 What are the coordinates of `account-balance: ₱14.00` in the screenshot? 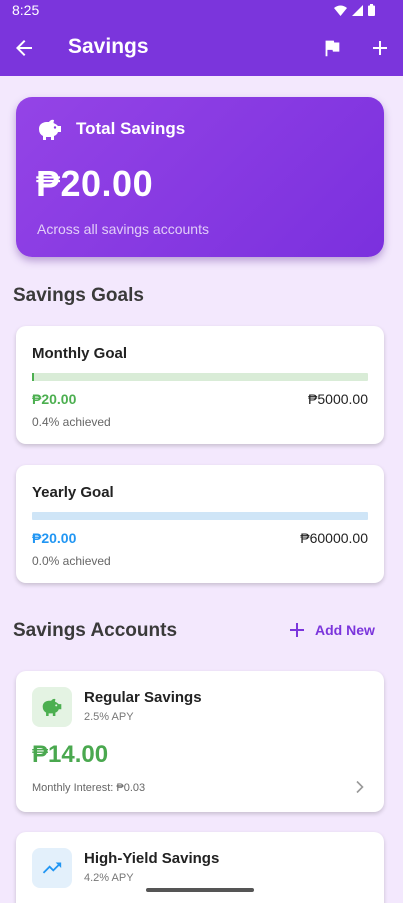 It's located at (70, 754).